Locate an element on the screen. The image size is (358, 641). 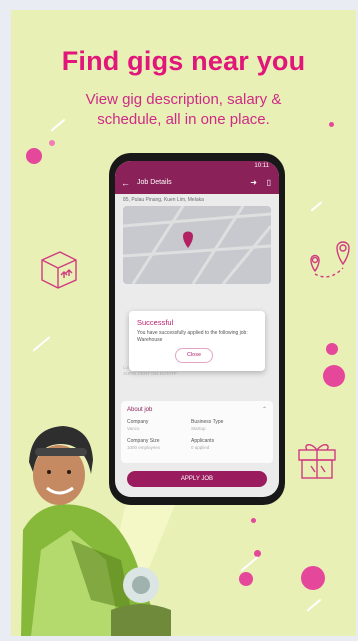
field-company-size: Company Size 1000 employees is located at coordinates (144, 444).